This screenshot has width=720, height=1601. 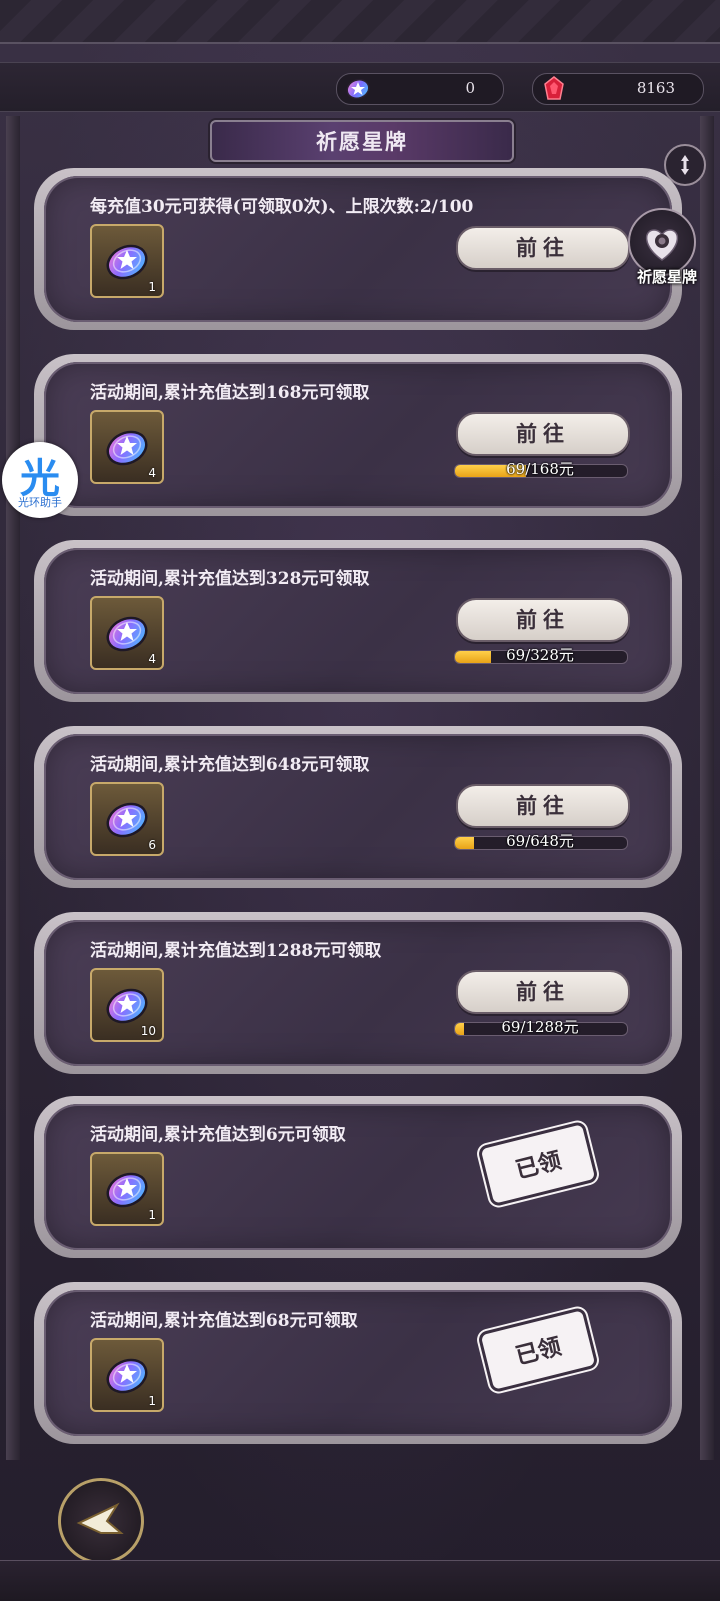 I want to click on task-title: 每充值30元可获得(可领取0次)、上限次数:2/100, so click(x=282, y=207).